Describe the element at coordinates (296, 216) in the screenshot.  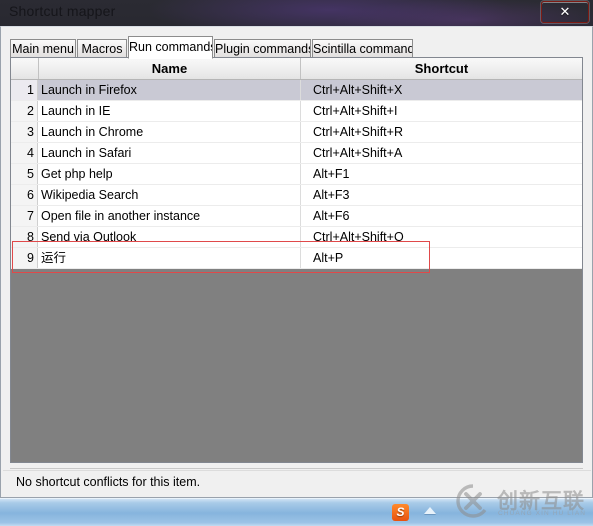
I see `table-row: 7 Open file in another instance Alt+F6` at that location.